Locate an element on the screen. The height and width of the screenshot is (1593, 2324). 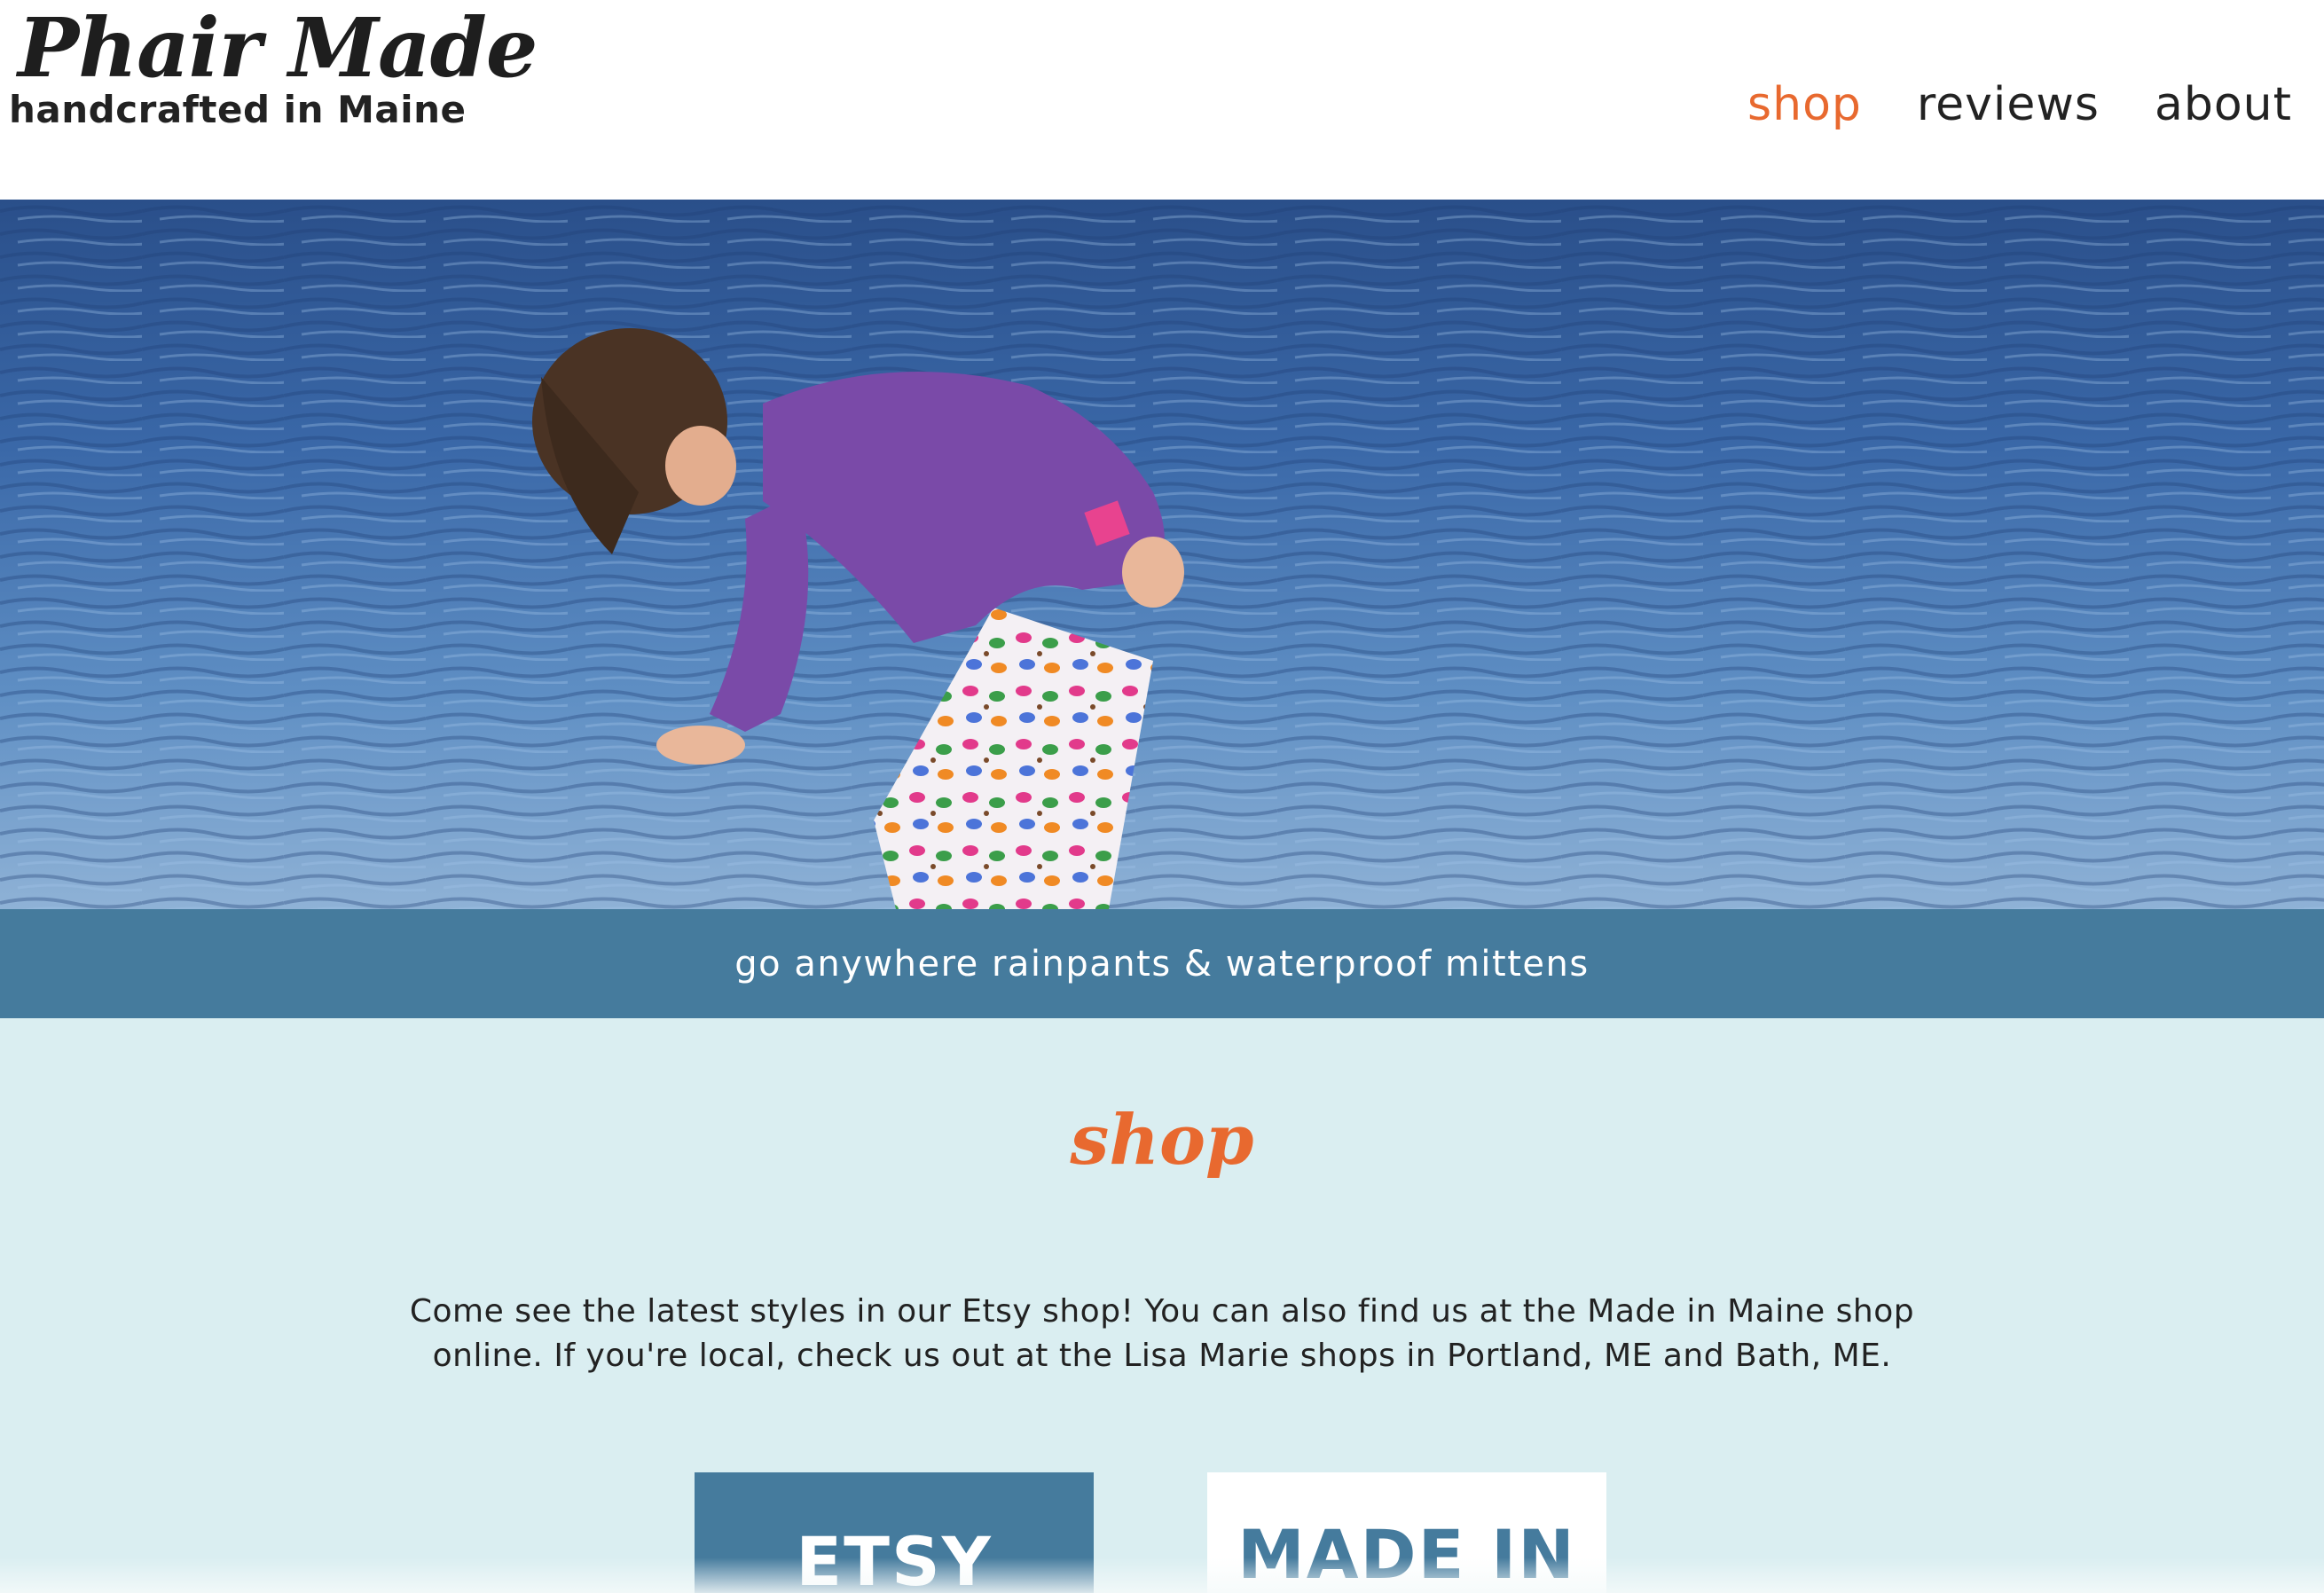
nav-reviews-link: reviews is located at coordinates (2009, 104).